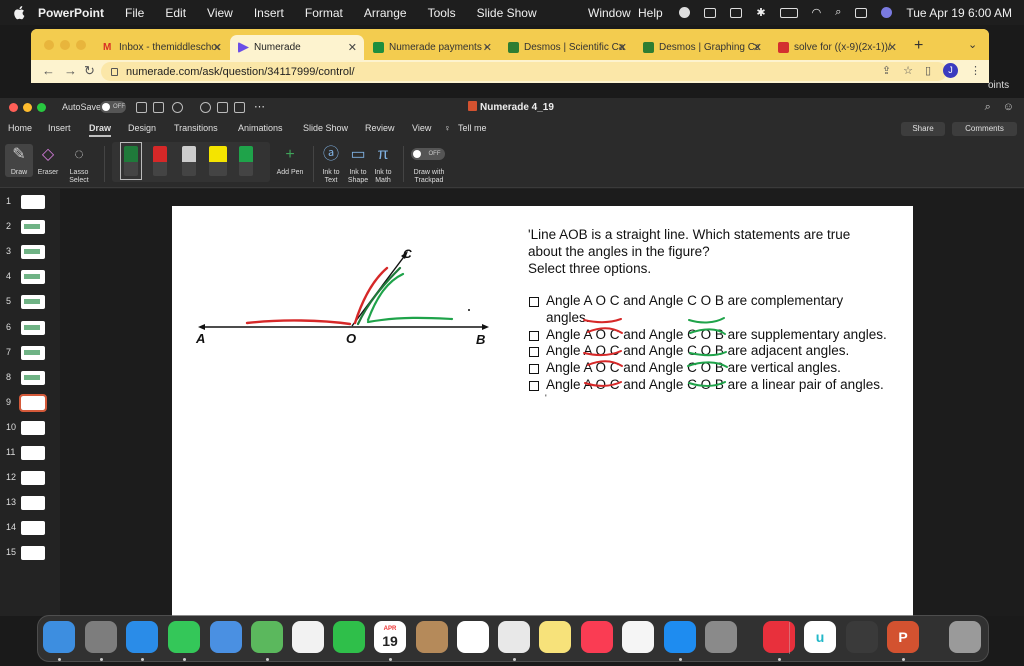  Describe the element at coordinates (30, 478) in the screenshot. I see `slide-thumbnail: 12` at that location.